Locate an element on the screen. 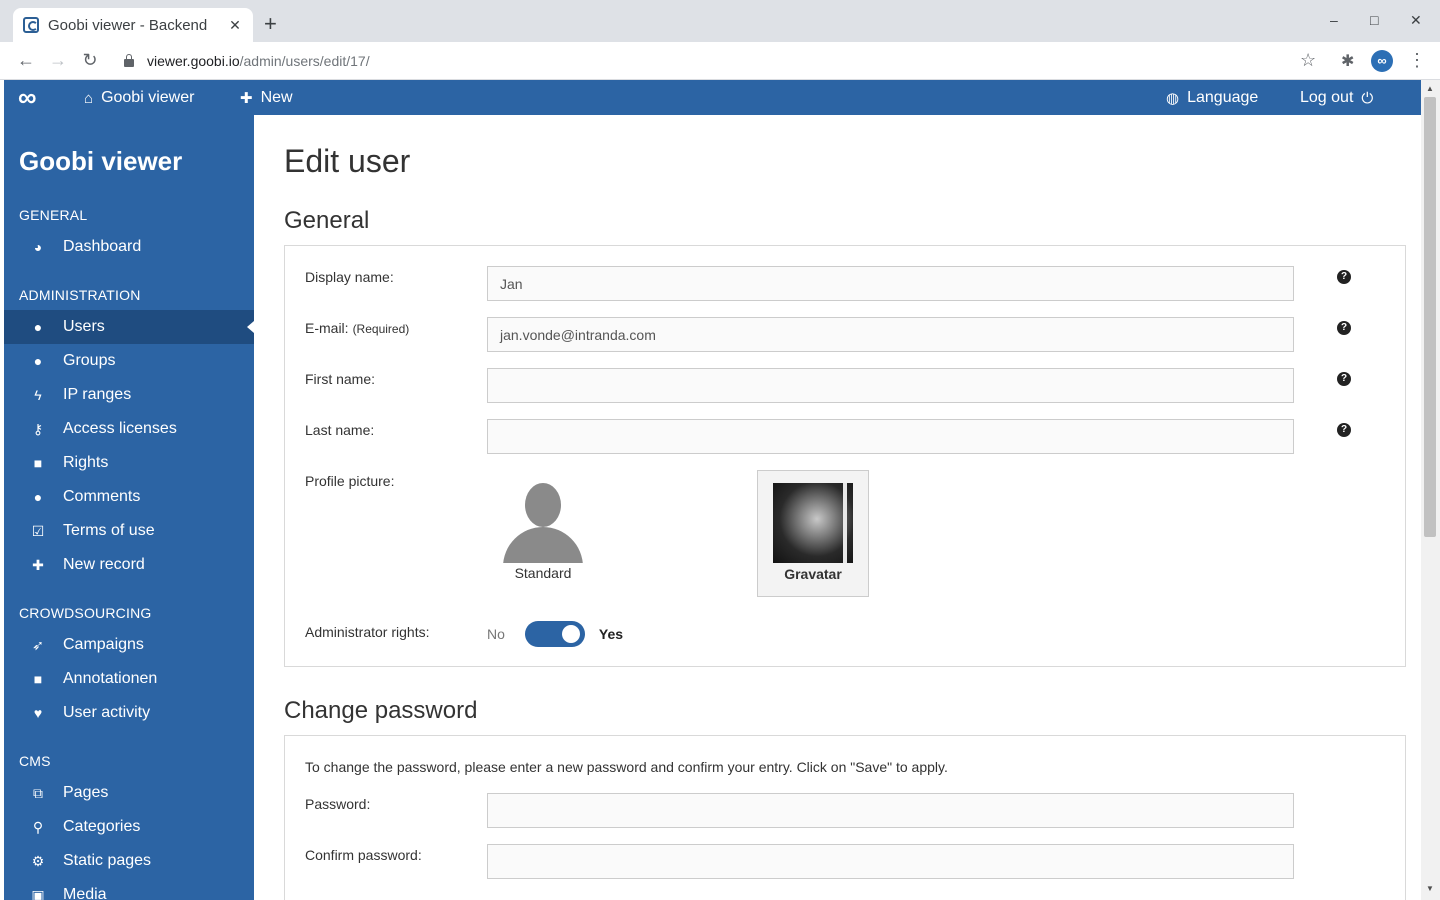 This screenshot has height=900, width=1440. required-hint: (Required) is located at coordinates (381, 329).